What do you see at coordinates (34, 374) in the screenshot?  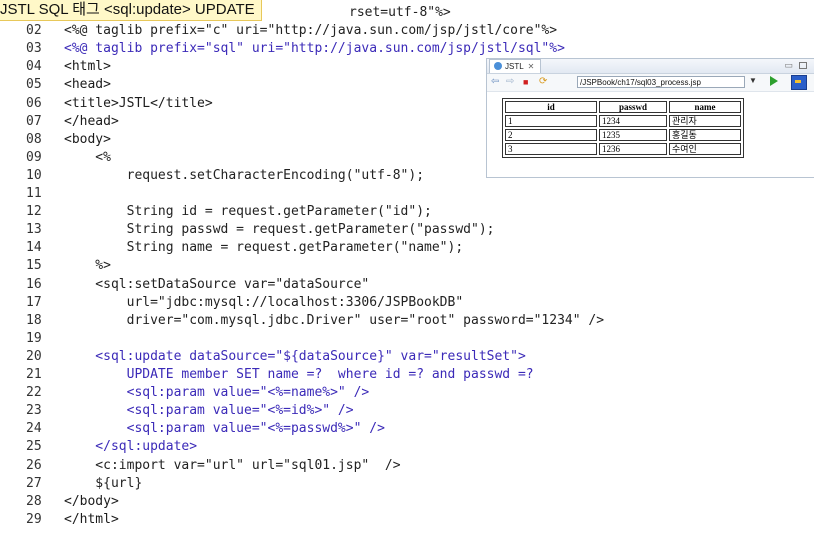 I see `line-number: 21` at bounding box center [34, 374].